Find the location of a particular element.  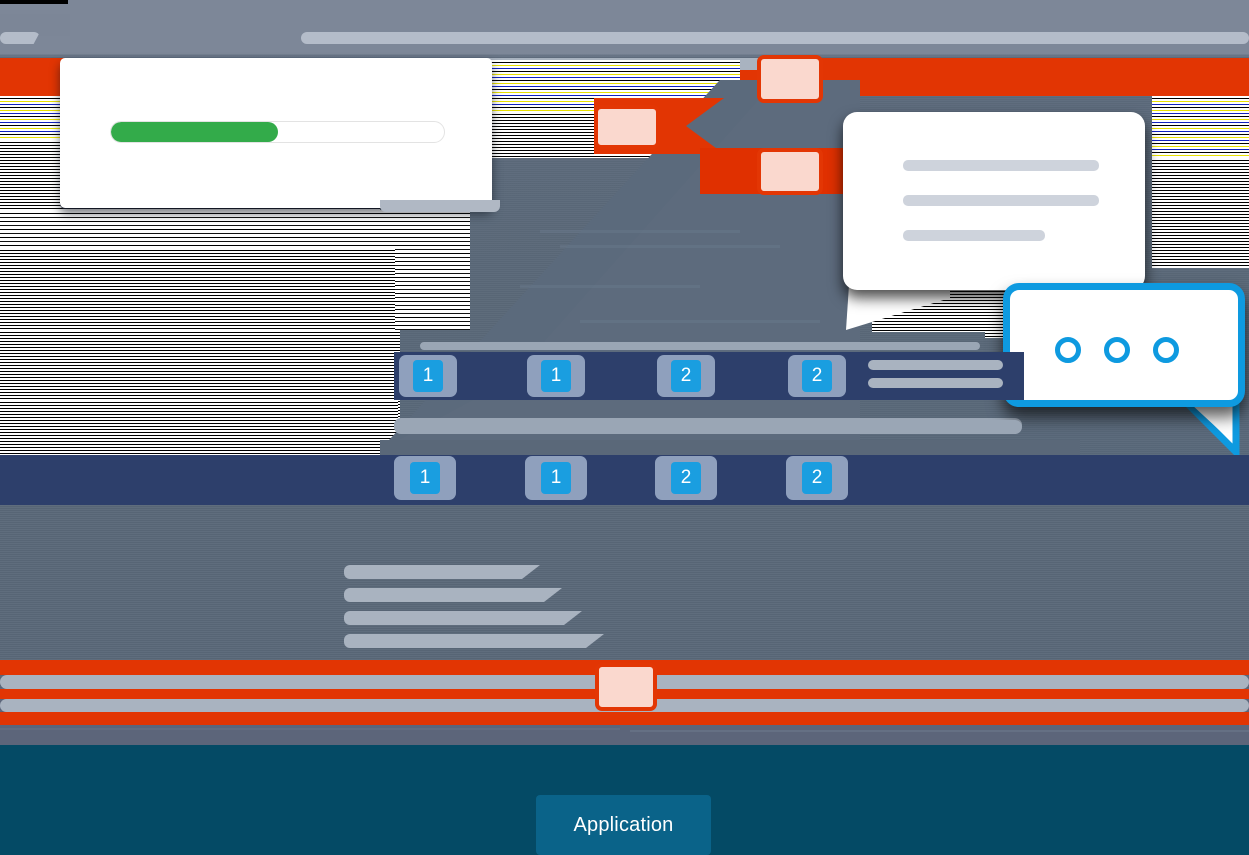

progress-track is located at coordinates (277, 132).